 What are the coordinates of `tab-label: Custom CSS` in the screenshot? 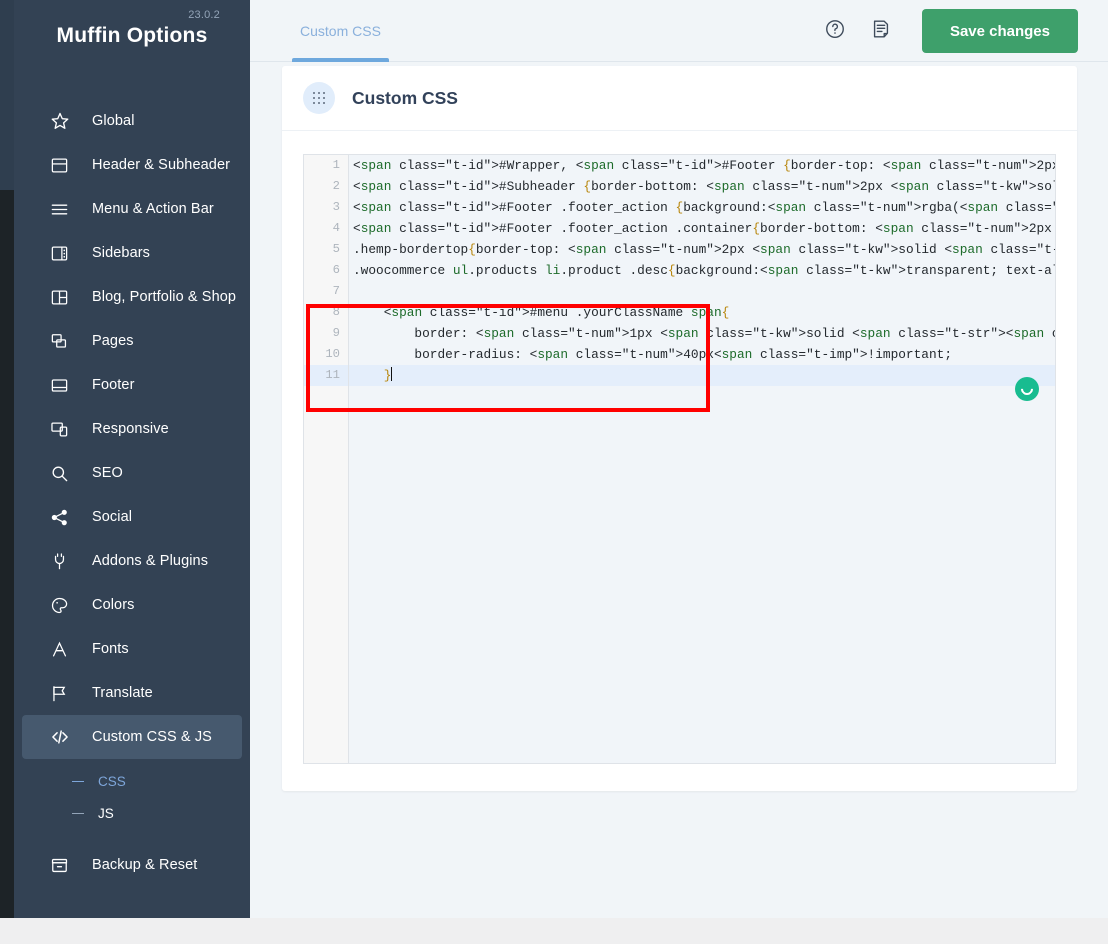 It's located at (340, 31).